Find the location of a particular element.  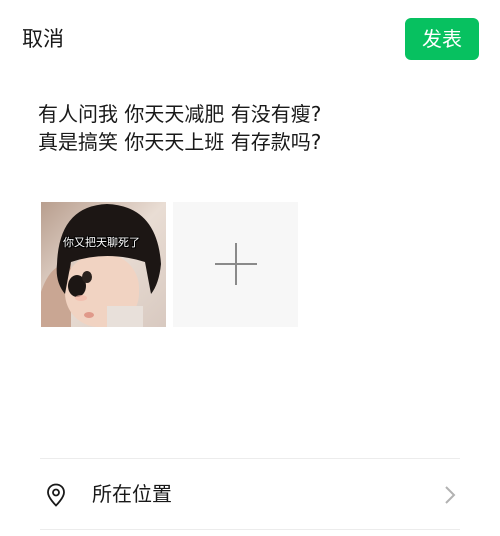

add-media-button is located at coordinates (235, 264).